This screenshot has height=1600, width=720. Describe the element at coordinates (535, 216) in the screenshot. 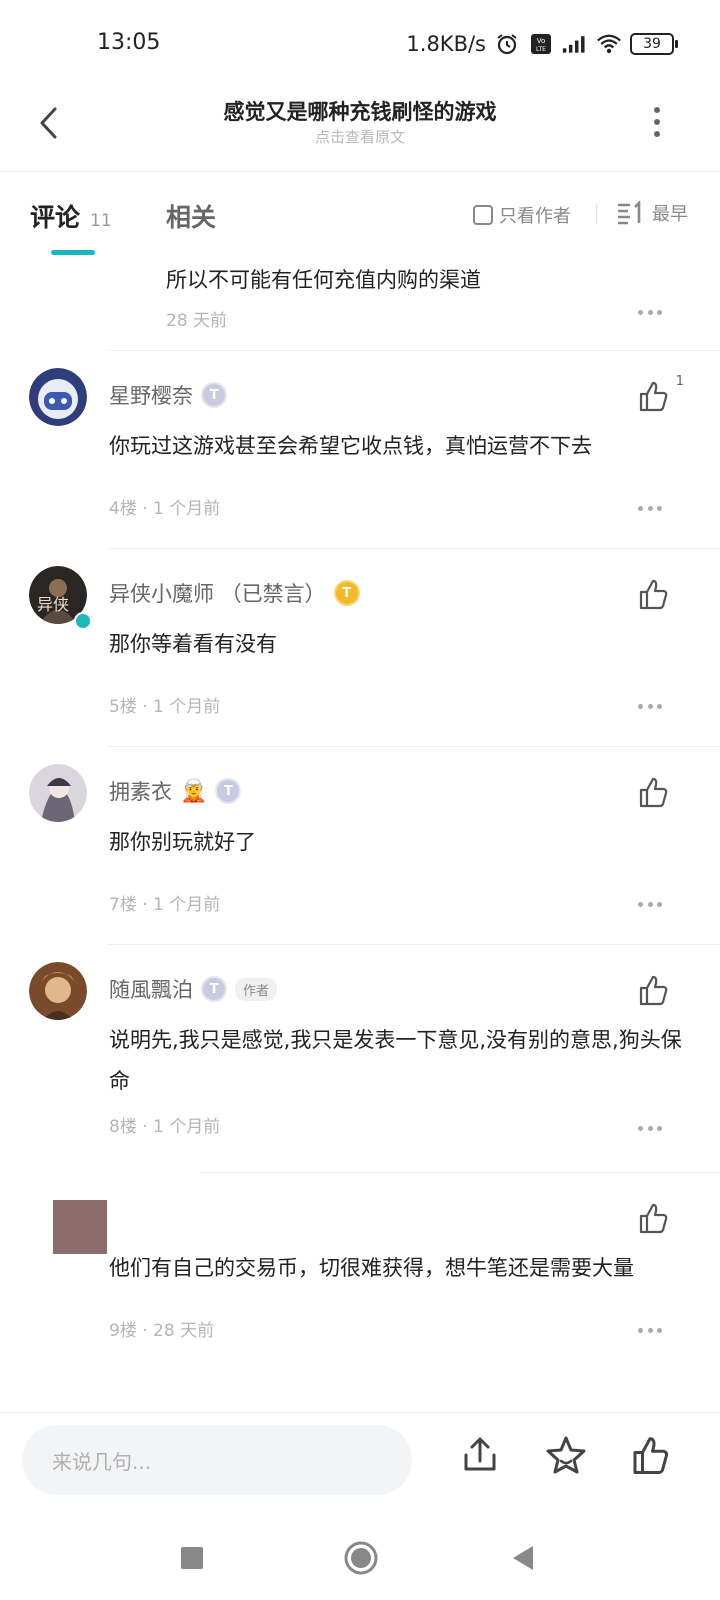

I see `author-only-label: 只看作者` at that location.